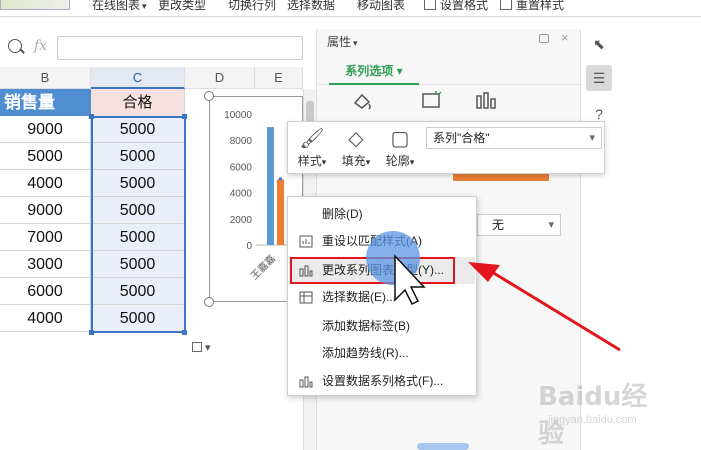  I want to click on red-arrow-icon, so click(556, 311).